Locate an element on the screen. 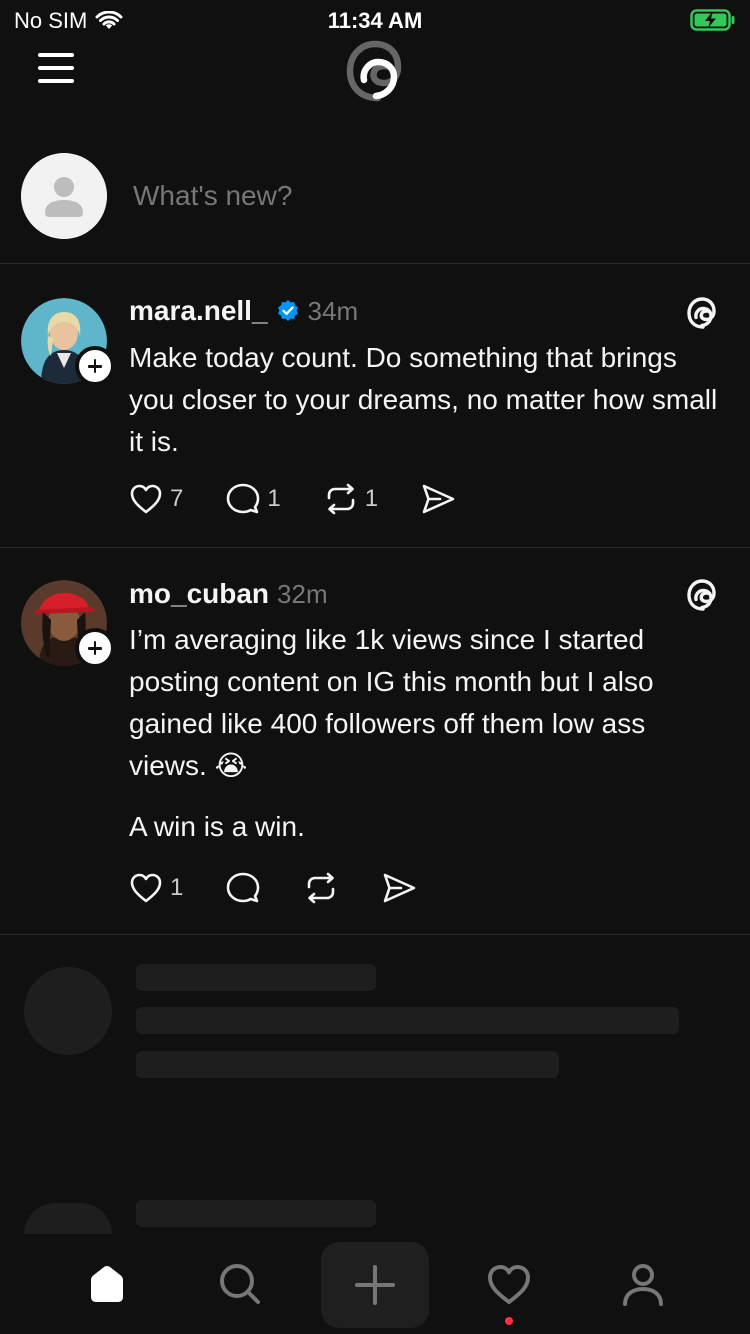 Image resolution: width=750 pixels, height=1334 pixels. default-avatar-icon is located at coordinates (64, 196).